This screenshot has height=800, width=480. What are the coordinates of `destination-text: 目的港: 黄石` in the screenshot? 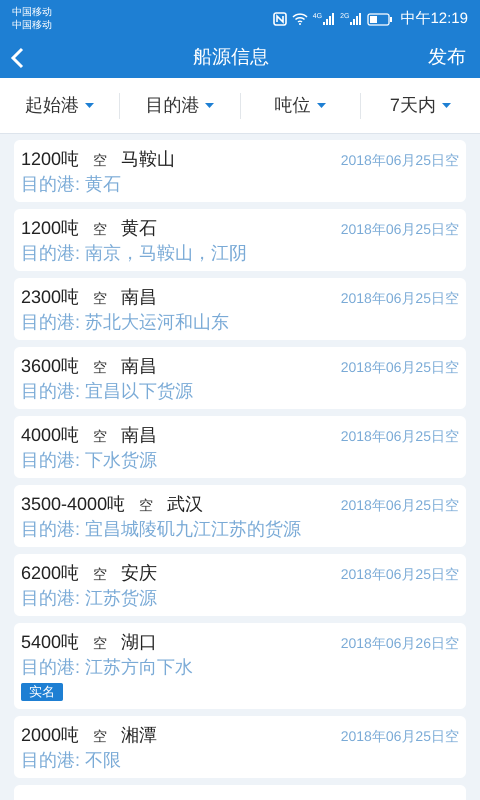 It's located at (71, 184).